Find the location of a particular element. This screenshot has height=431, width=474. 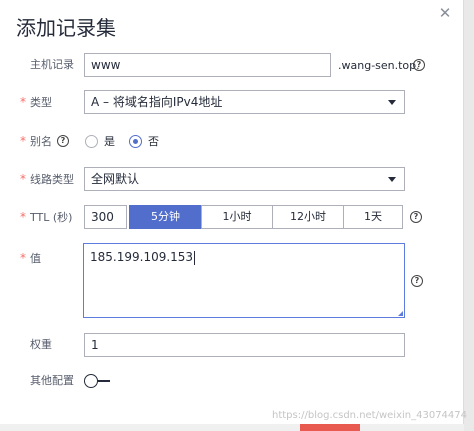

type-label: * 类型 is located at coordinates (36, 102).